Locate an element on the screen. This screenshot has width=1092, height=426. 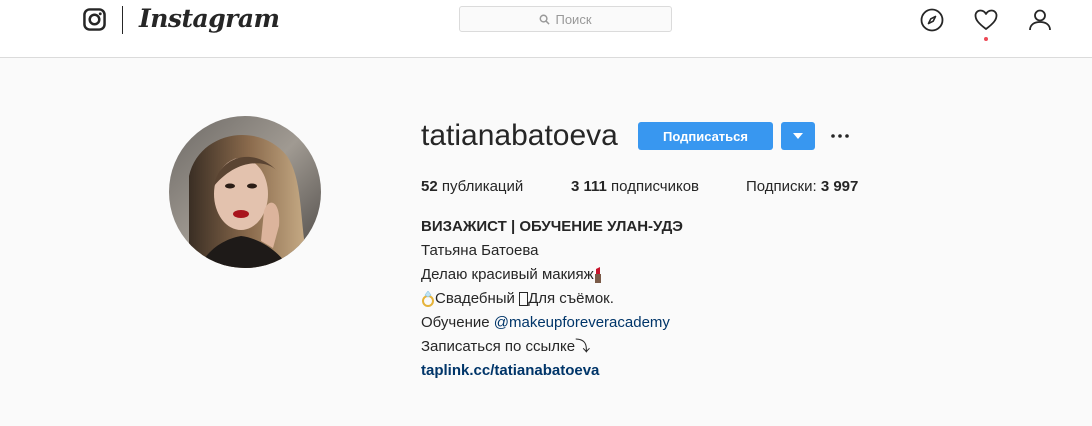
posts-count-stat: 52 публикаций is located at coordinates (472, 186).